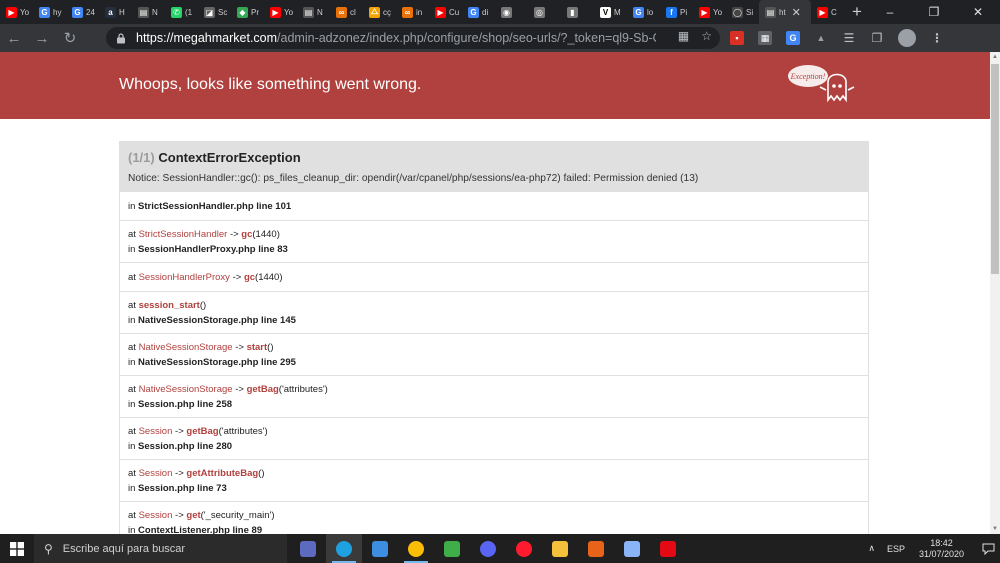 The width and height of the screenshot is (1000, 563). What do you see at coordinates (896, 549) in the screenshot?
I see `language-indicator: ESP` at bounding box center [896, 549].